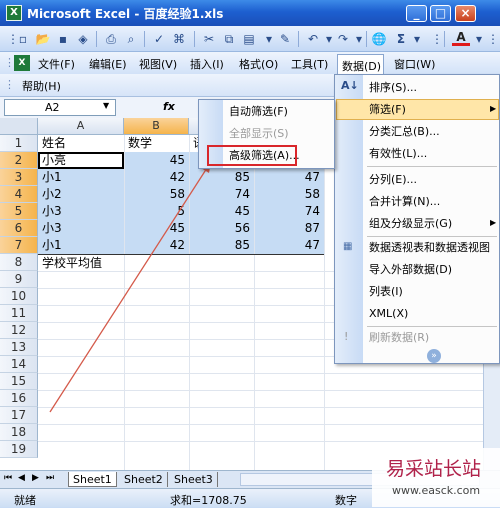 Image resolution: width=500 pixels, height=508 pixels. I want to click on menu-item-xml: XML(X), so click(388, 313).